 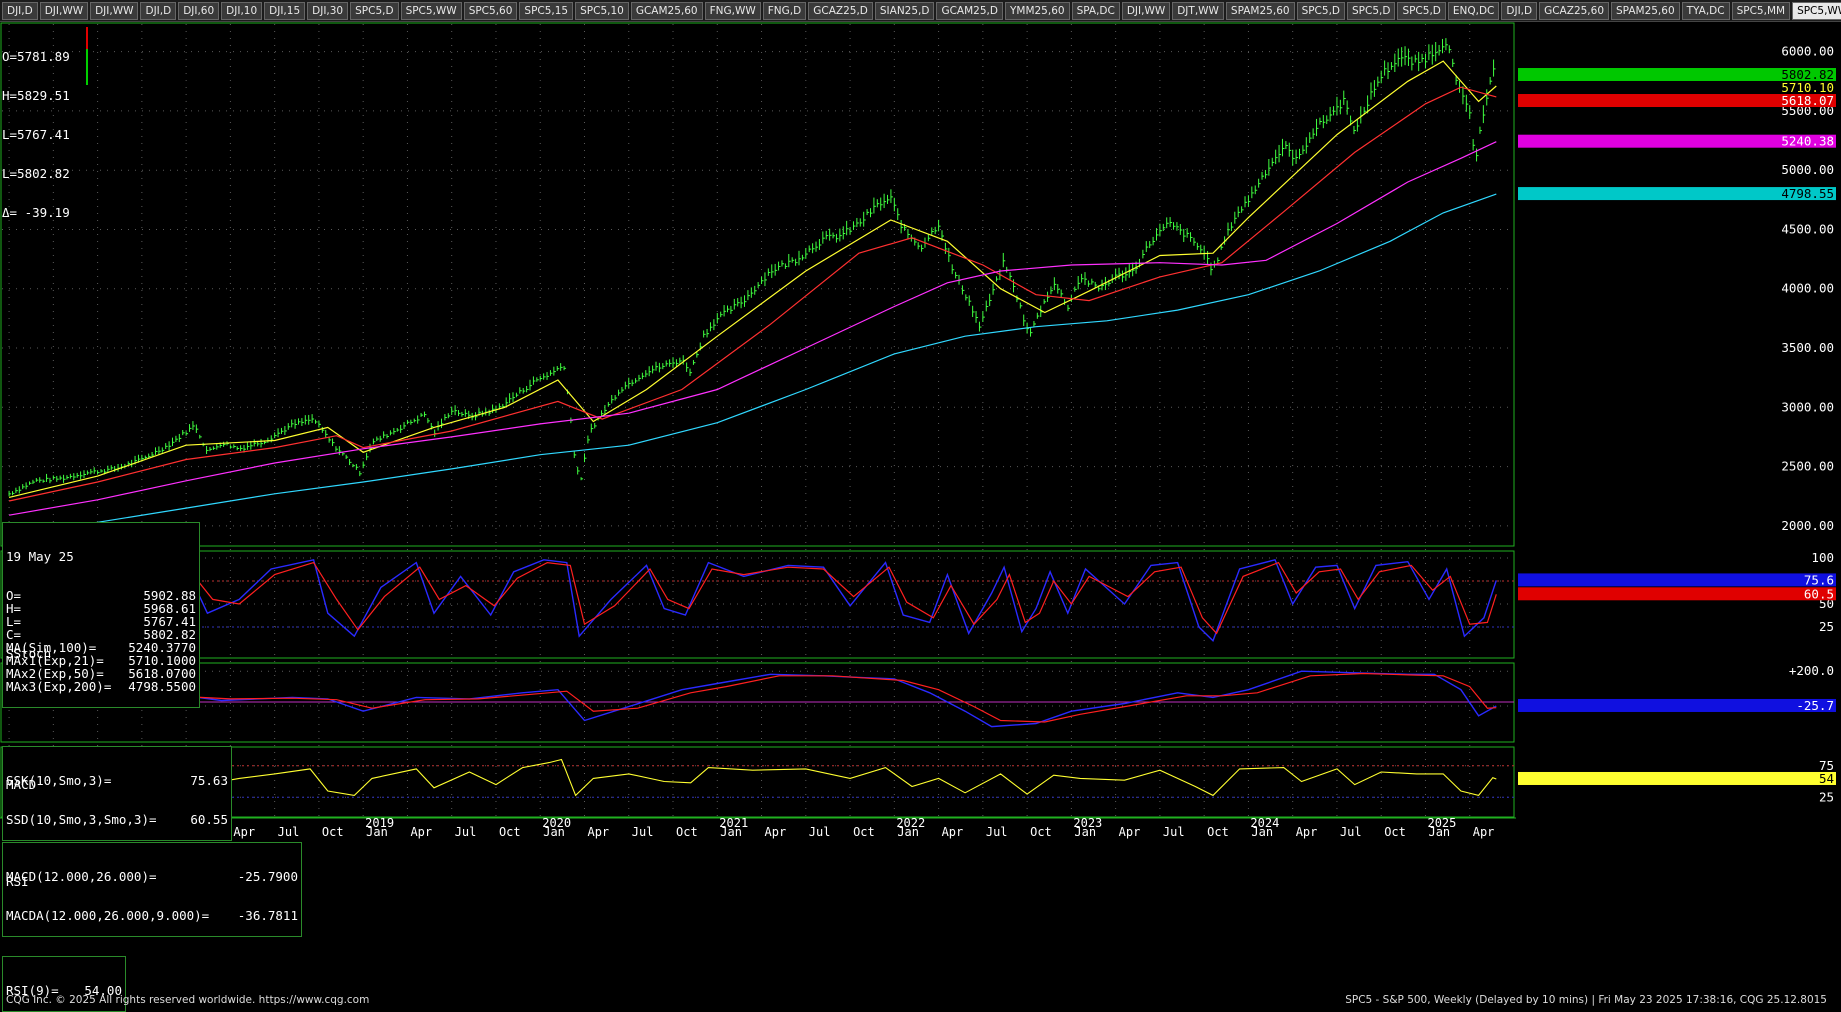 What do you see at coordinates (87, 57) in the screenshot?
I see `readout-color-bars` at bounding box center [87, 57].